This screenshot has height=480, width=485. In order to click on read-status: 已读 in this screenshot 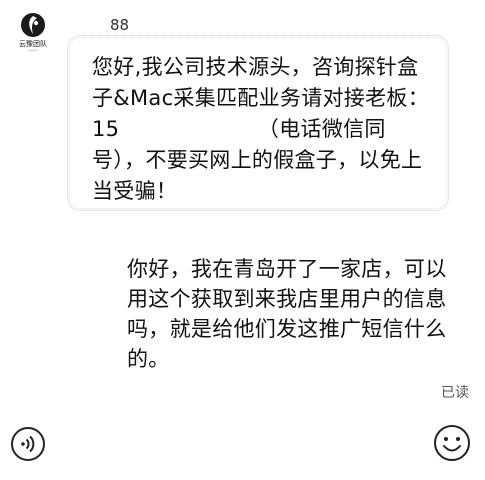, I will do `click(455, 393)`.